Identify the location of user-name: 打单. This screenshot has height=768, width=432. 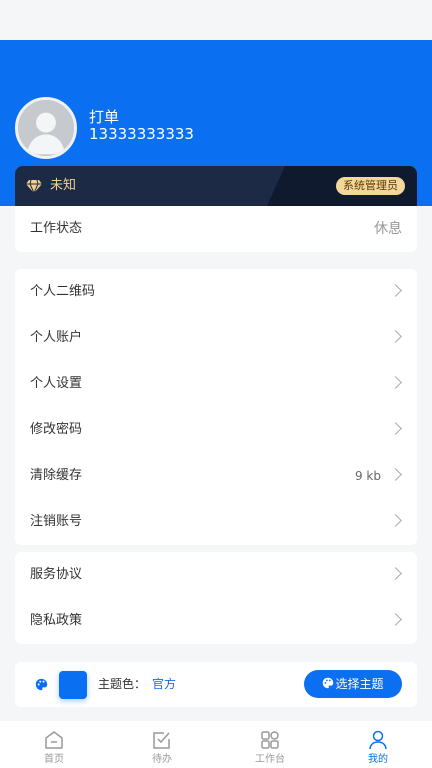
(104, 117).